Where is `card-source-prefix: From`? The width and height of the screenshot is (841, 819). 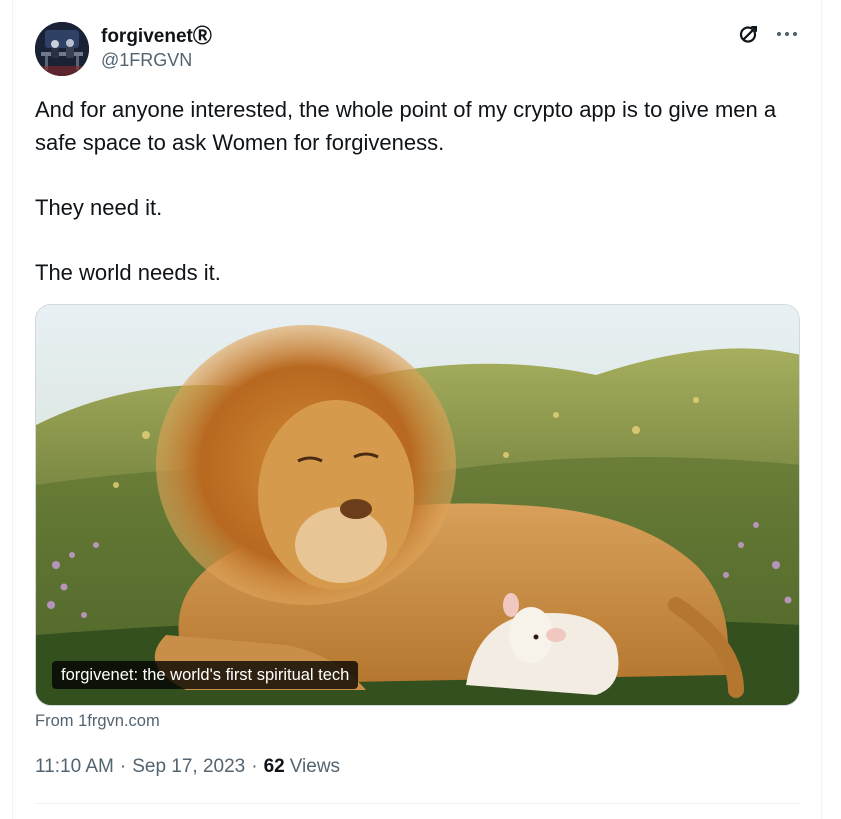
card-source-prefix: From is located at coordinates (57, 721).